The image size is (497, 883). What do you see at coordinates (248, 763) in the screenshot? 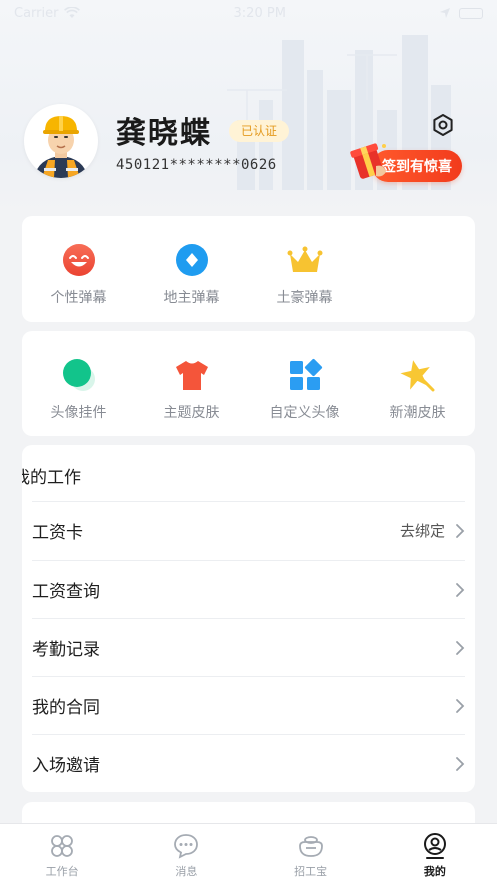
I see `list-item-entry-invite: 入场邀请` at bounding box center [248, 763].